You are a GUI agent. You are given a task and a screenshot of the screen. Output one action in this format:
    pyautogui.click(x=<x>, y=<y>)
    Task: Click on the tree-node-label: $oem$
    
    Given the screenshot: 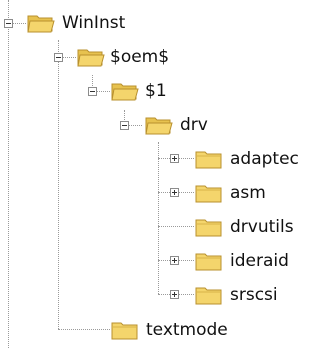 What is the action you would take?
    pyautogui.click(x=139, y=57)
    